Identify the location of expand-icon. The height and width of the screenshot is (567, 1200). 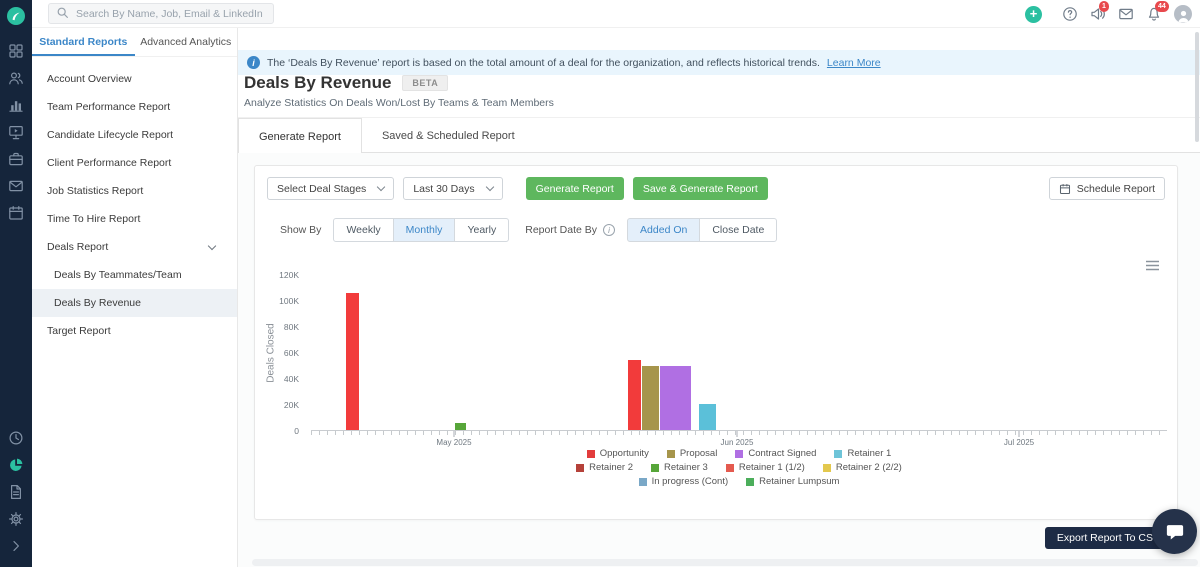
(16, 546).